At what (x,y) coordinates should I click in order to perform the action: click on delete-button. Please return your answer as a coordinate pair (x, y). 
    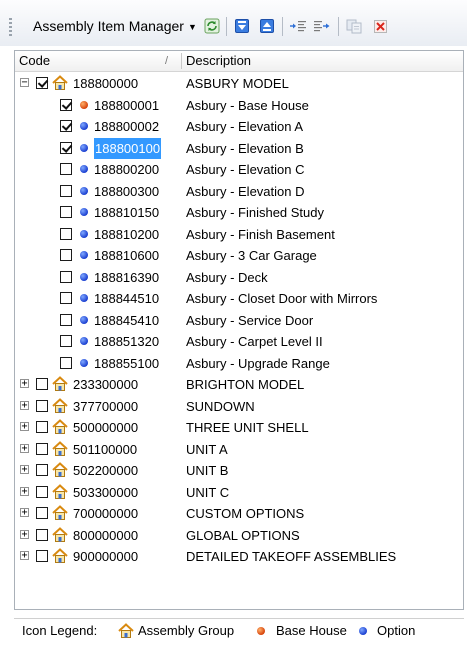
    Looking at the image, I should click on (381, 26).